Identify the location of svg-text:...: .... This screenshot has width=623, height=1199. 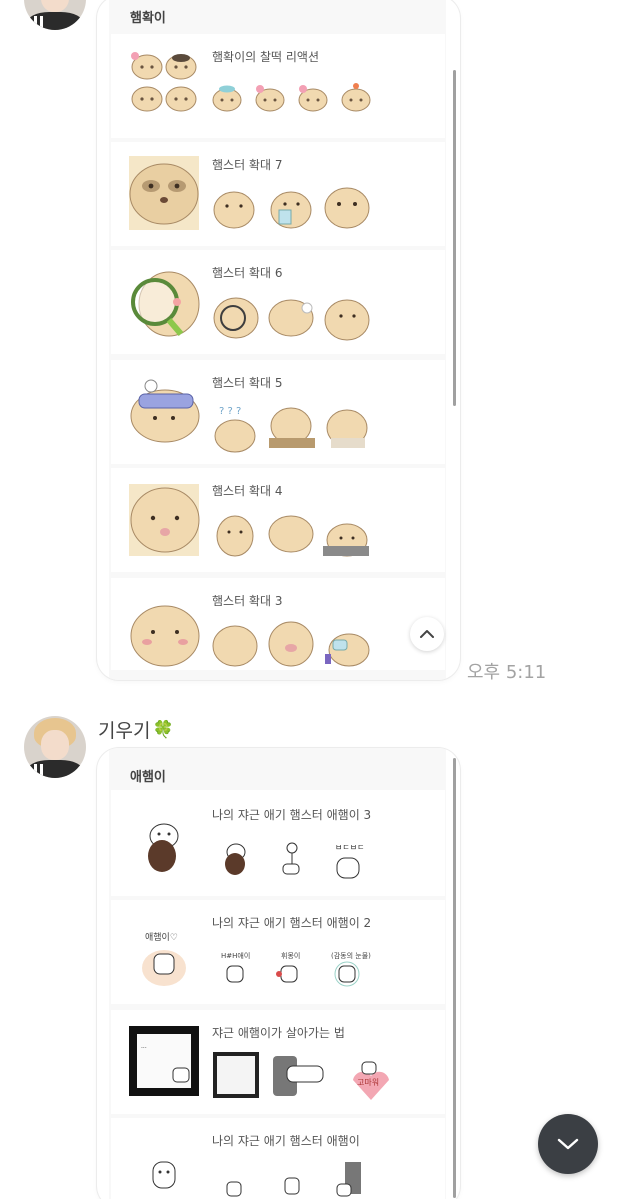
(144, 1046).